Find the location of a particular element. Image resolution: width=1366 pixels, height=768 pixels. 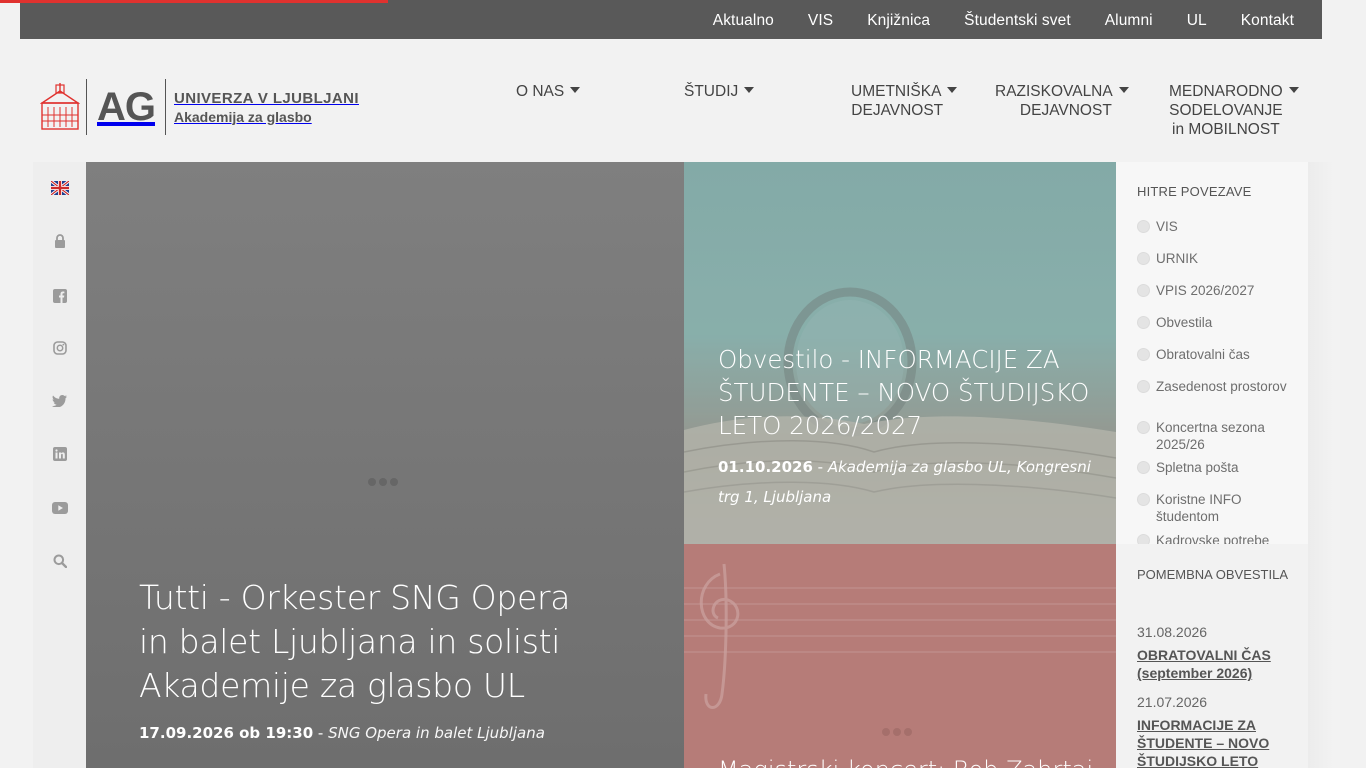

quick-links-heading: HITRE POVEZAVE is located at coordinates (1194, 191).